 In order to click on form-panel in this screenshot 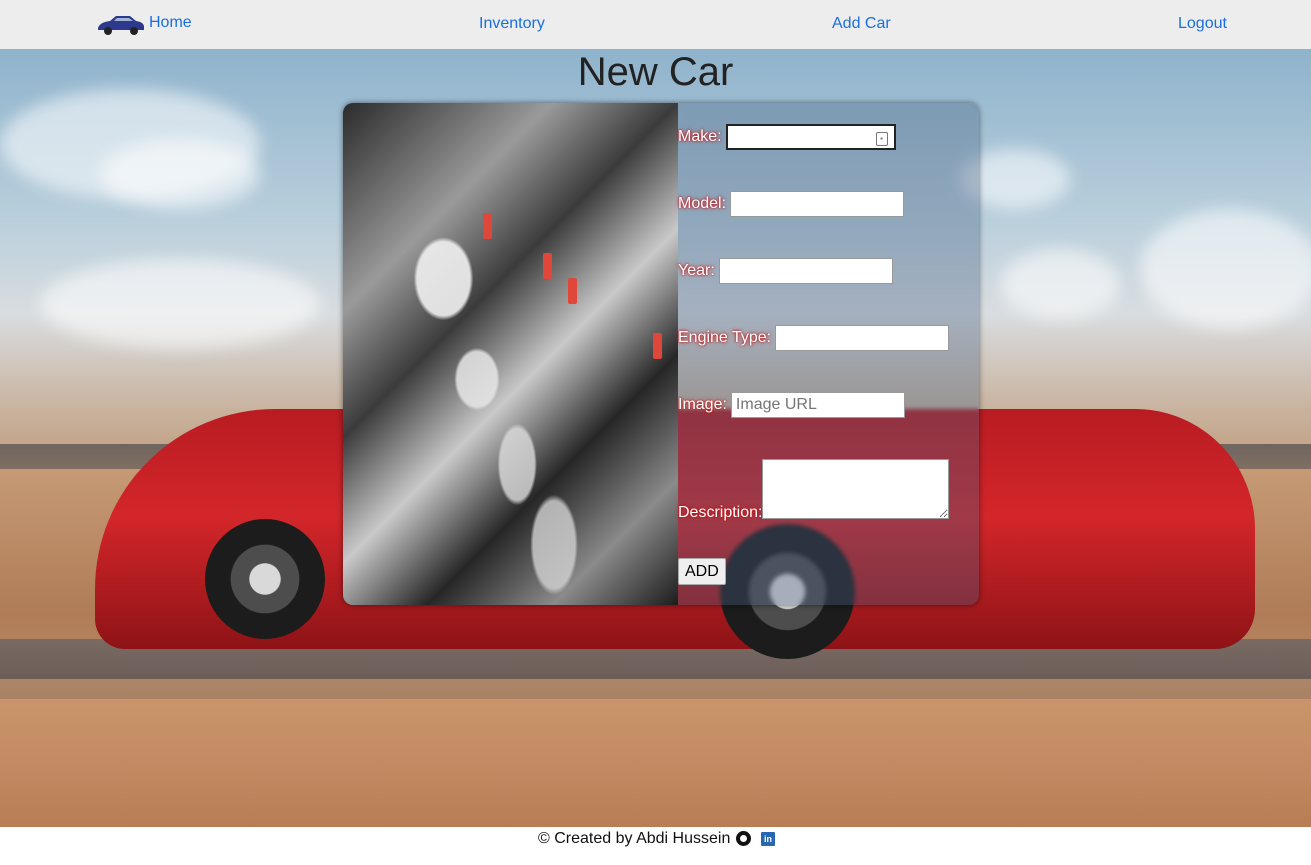, I will do `click(828, 354)`.